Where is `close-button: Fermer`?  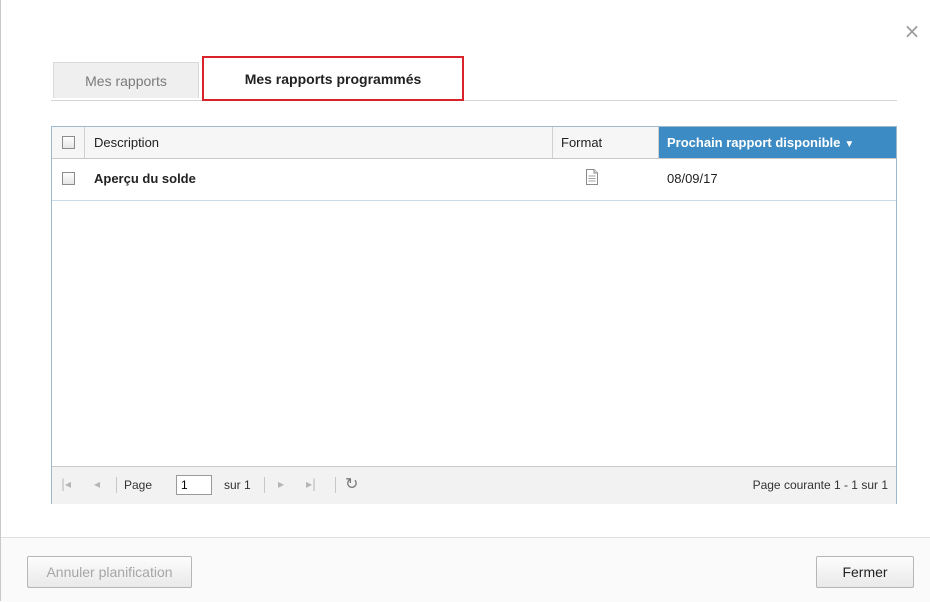 close-button: Fermer is located at coordinates (865, 572).